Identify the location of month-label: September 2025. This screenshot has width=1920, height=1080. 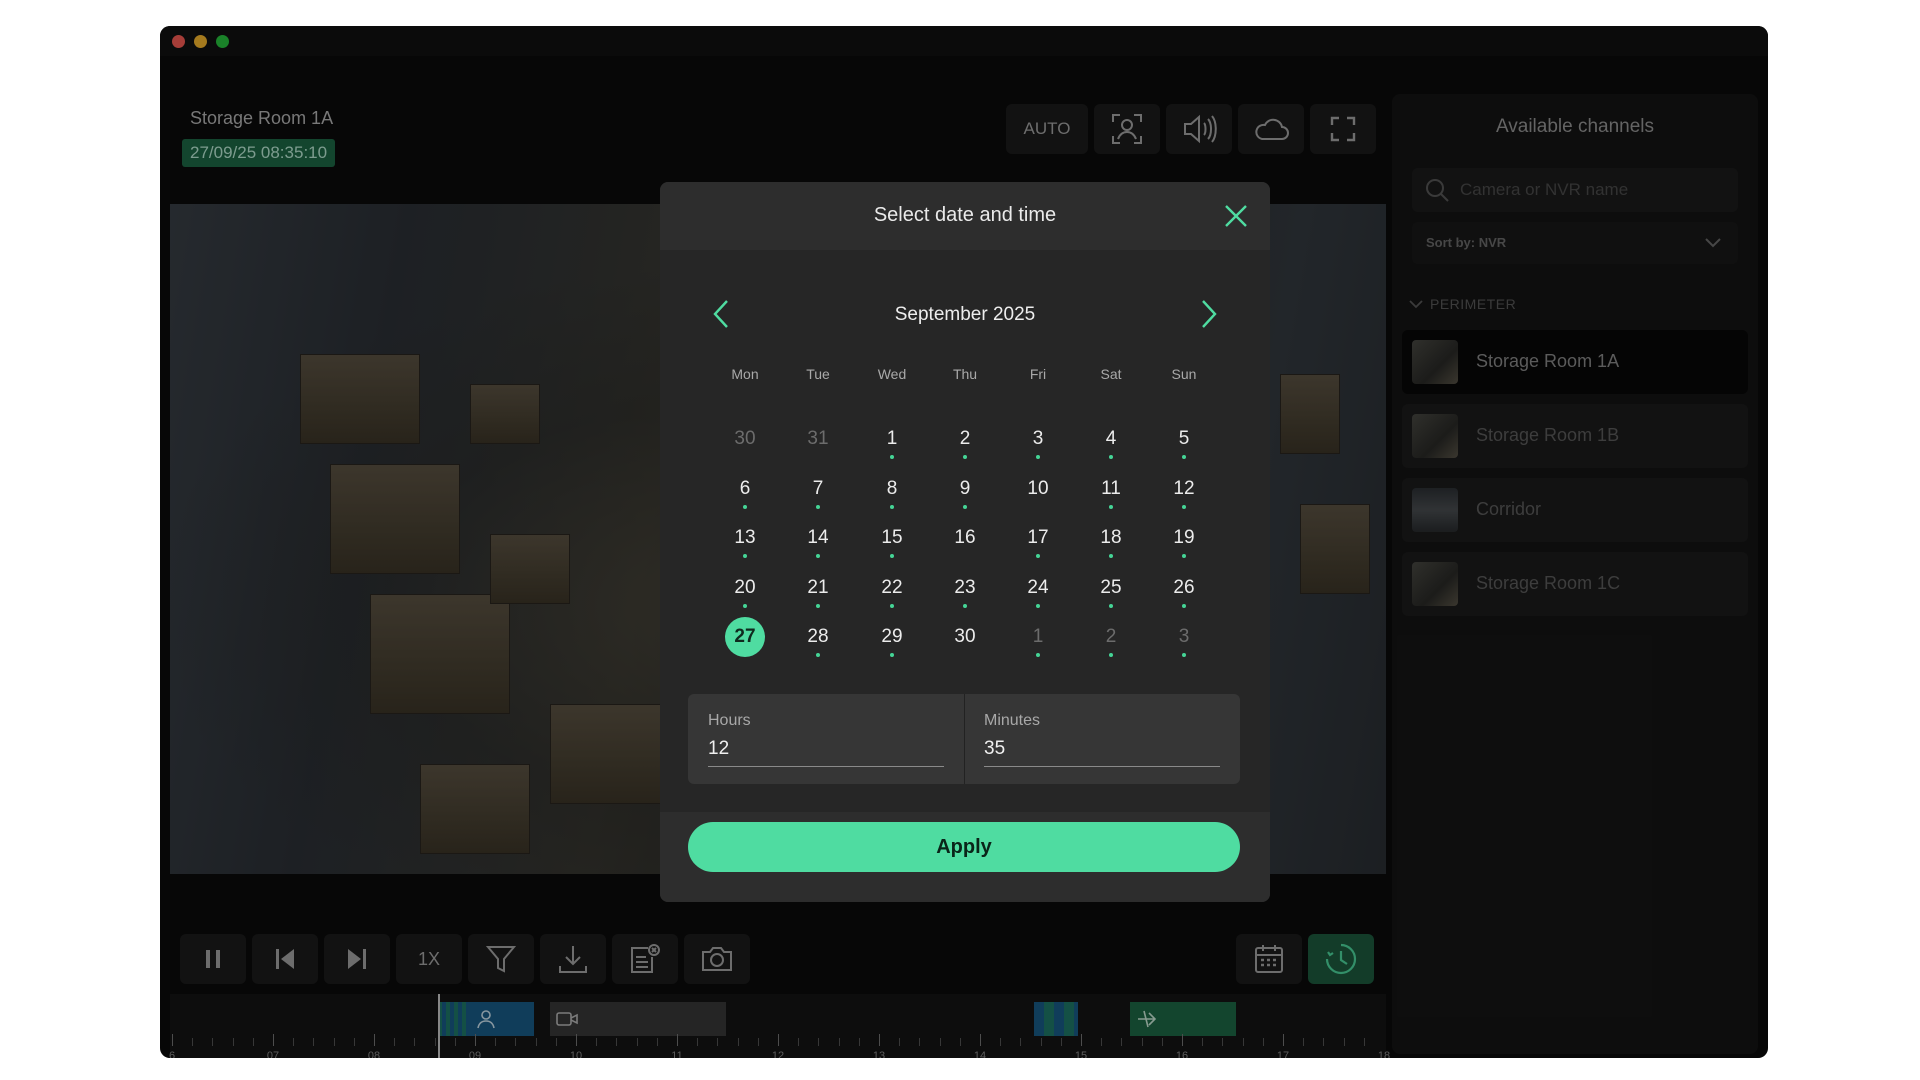
(965, 314).